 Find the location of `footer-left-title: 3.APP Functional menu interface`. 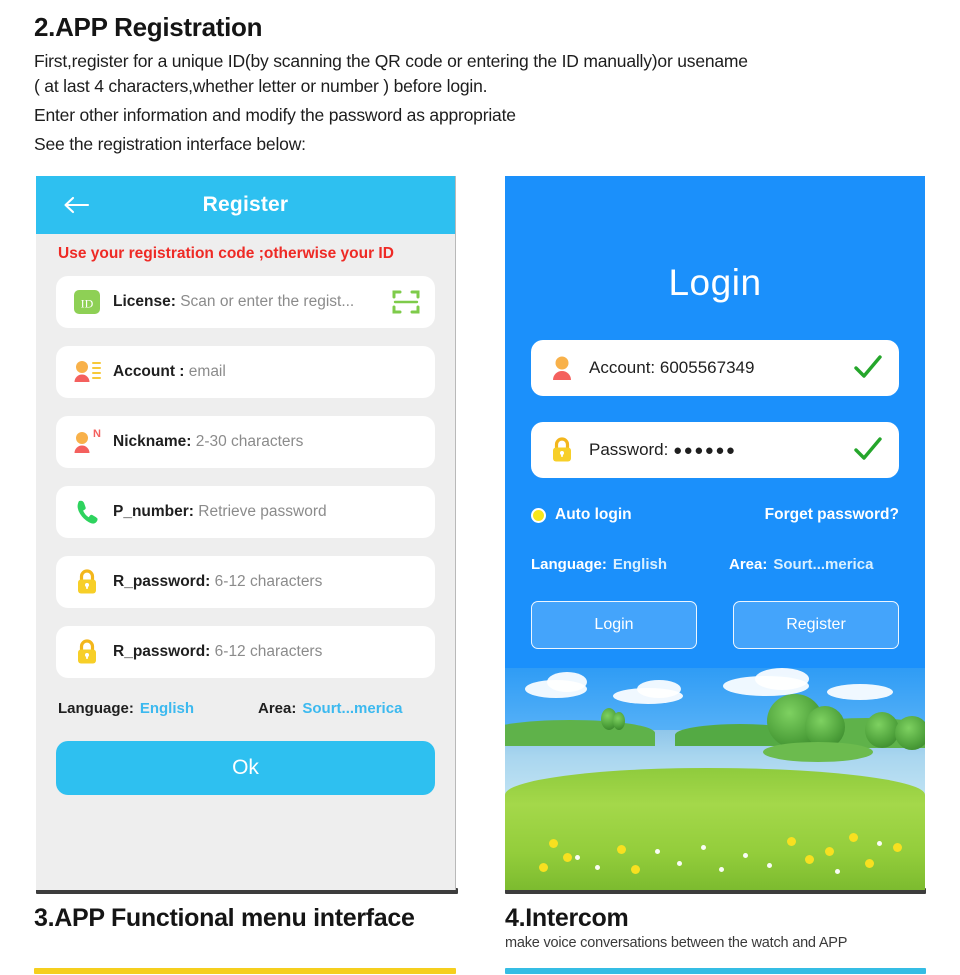

footer-left-title: 3.APP Functional menu interface is located at coordinates (224, 918).